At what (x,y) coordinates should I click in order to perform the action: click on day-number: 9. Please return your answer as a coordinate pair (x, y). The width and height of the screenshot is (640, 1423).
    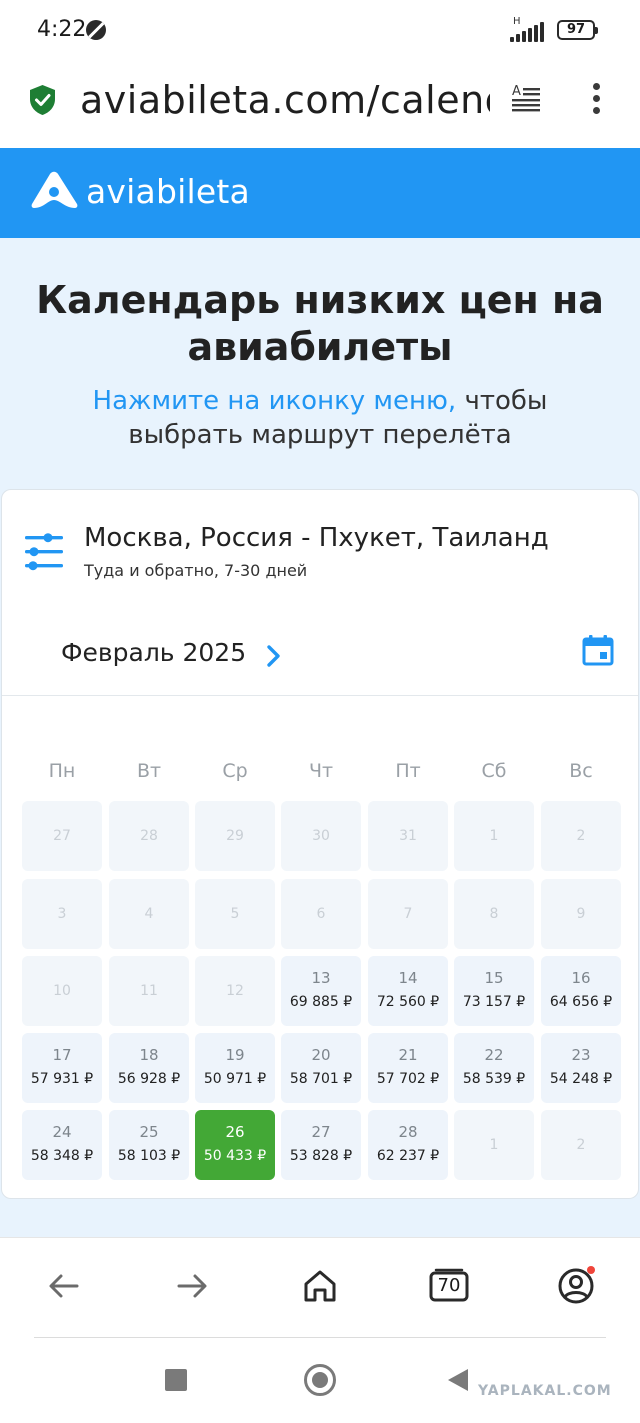
    Looking at the image, I should click on (581, 914).